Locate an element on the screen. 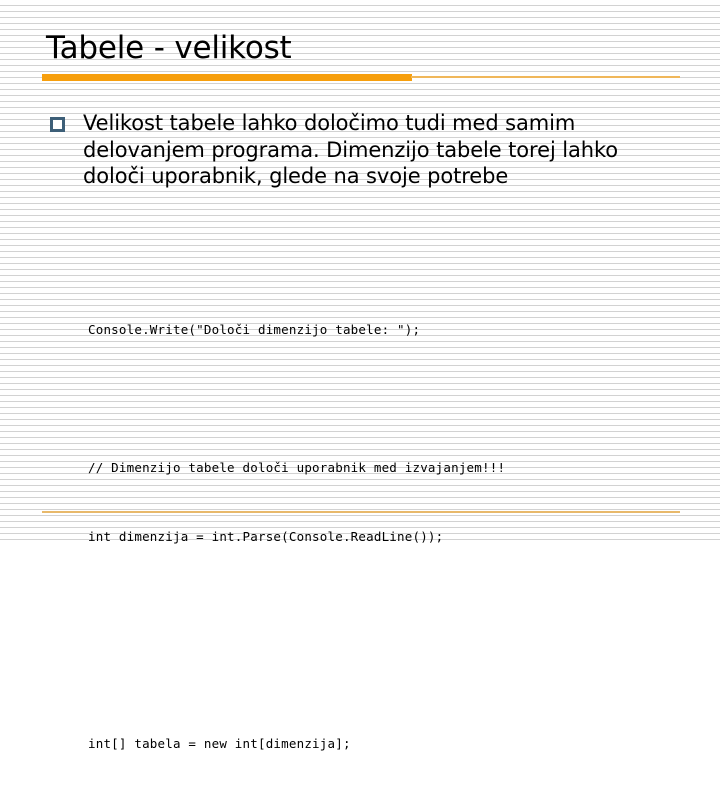  title-divider-thin is located at coordinates (545, 77).